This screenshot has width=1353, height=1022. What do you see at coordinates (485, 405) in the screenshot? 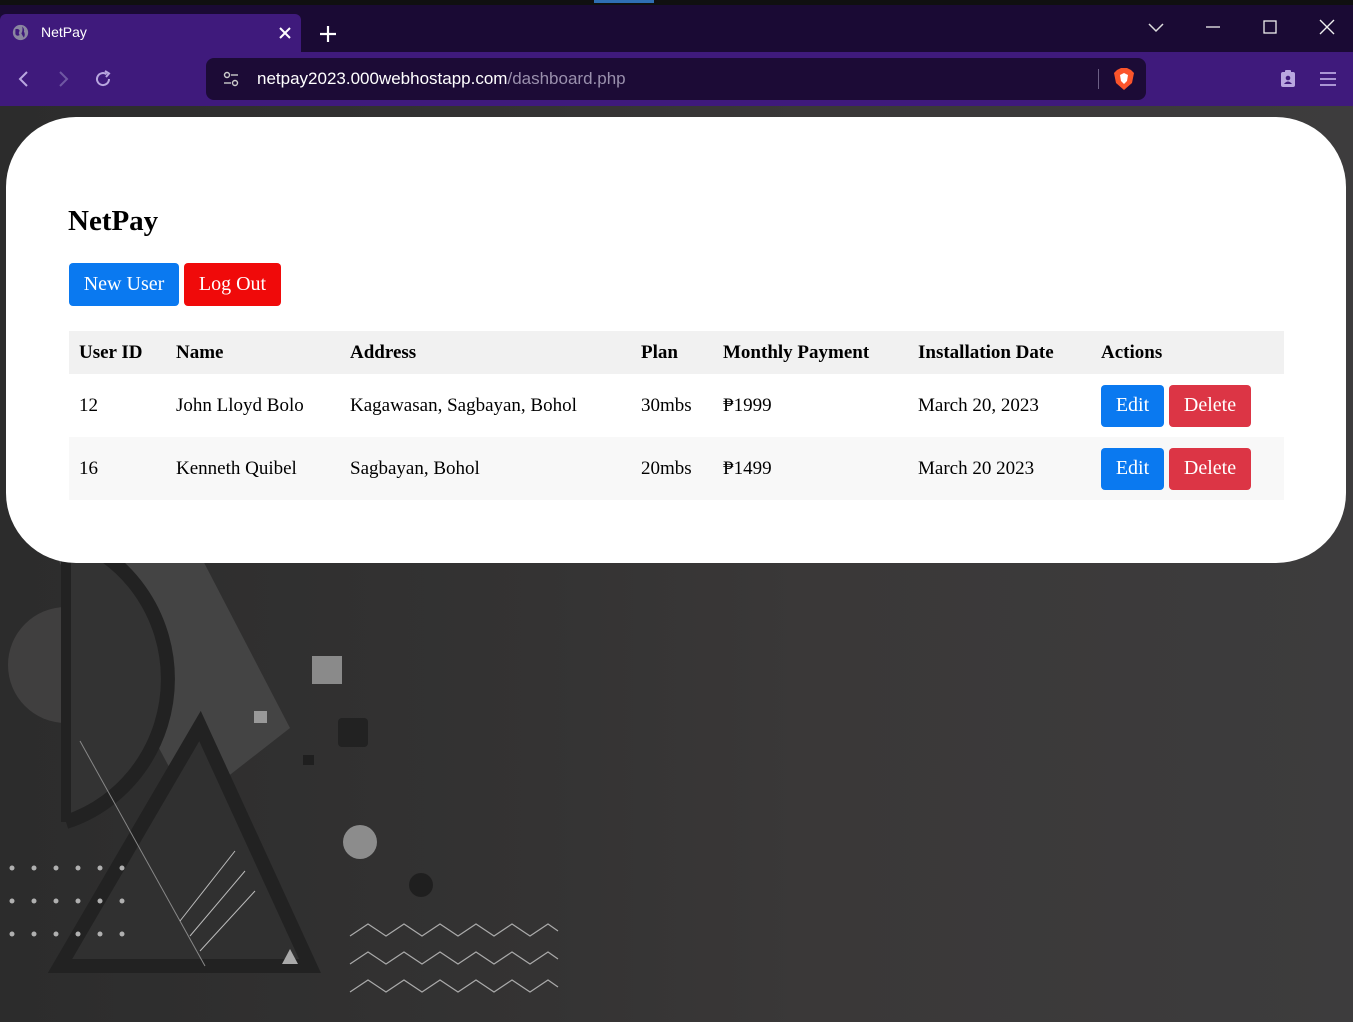
I see `cell-address: Kagawasan, Sagbayan, Bohol` at bounding box center [485, 405].